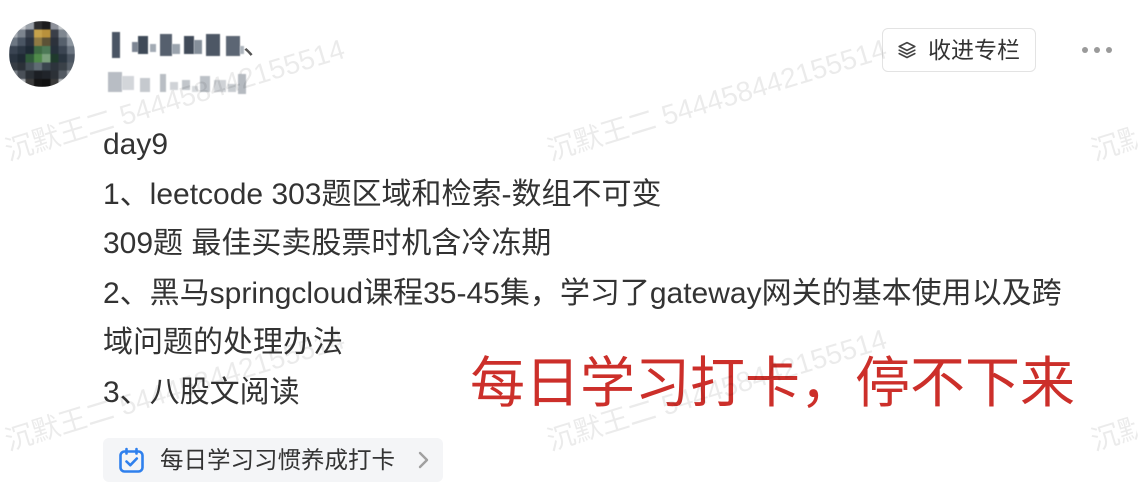 The width and height of the screenshot is (1142, 500). I want to click on stack-icon, so click(907, 50).